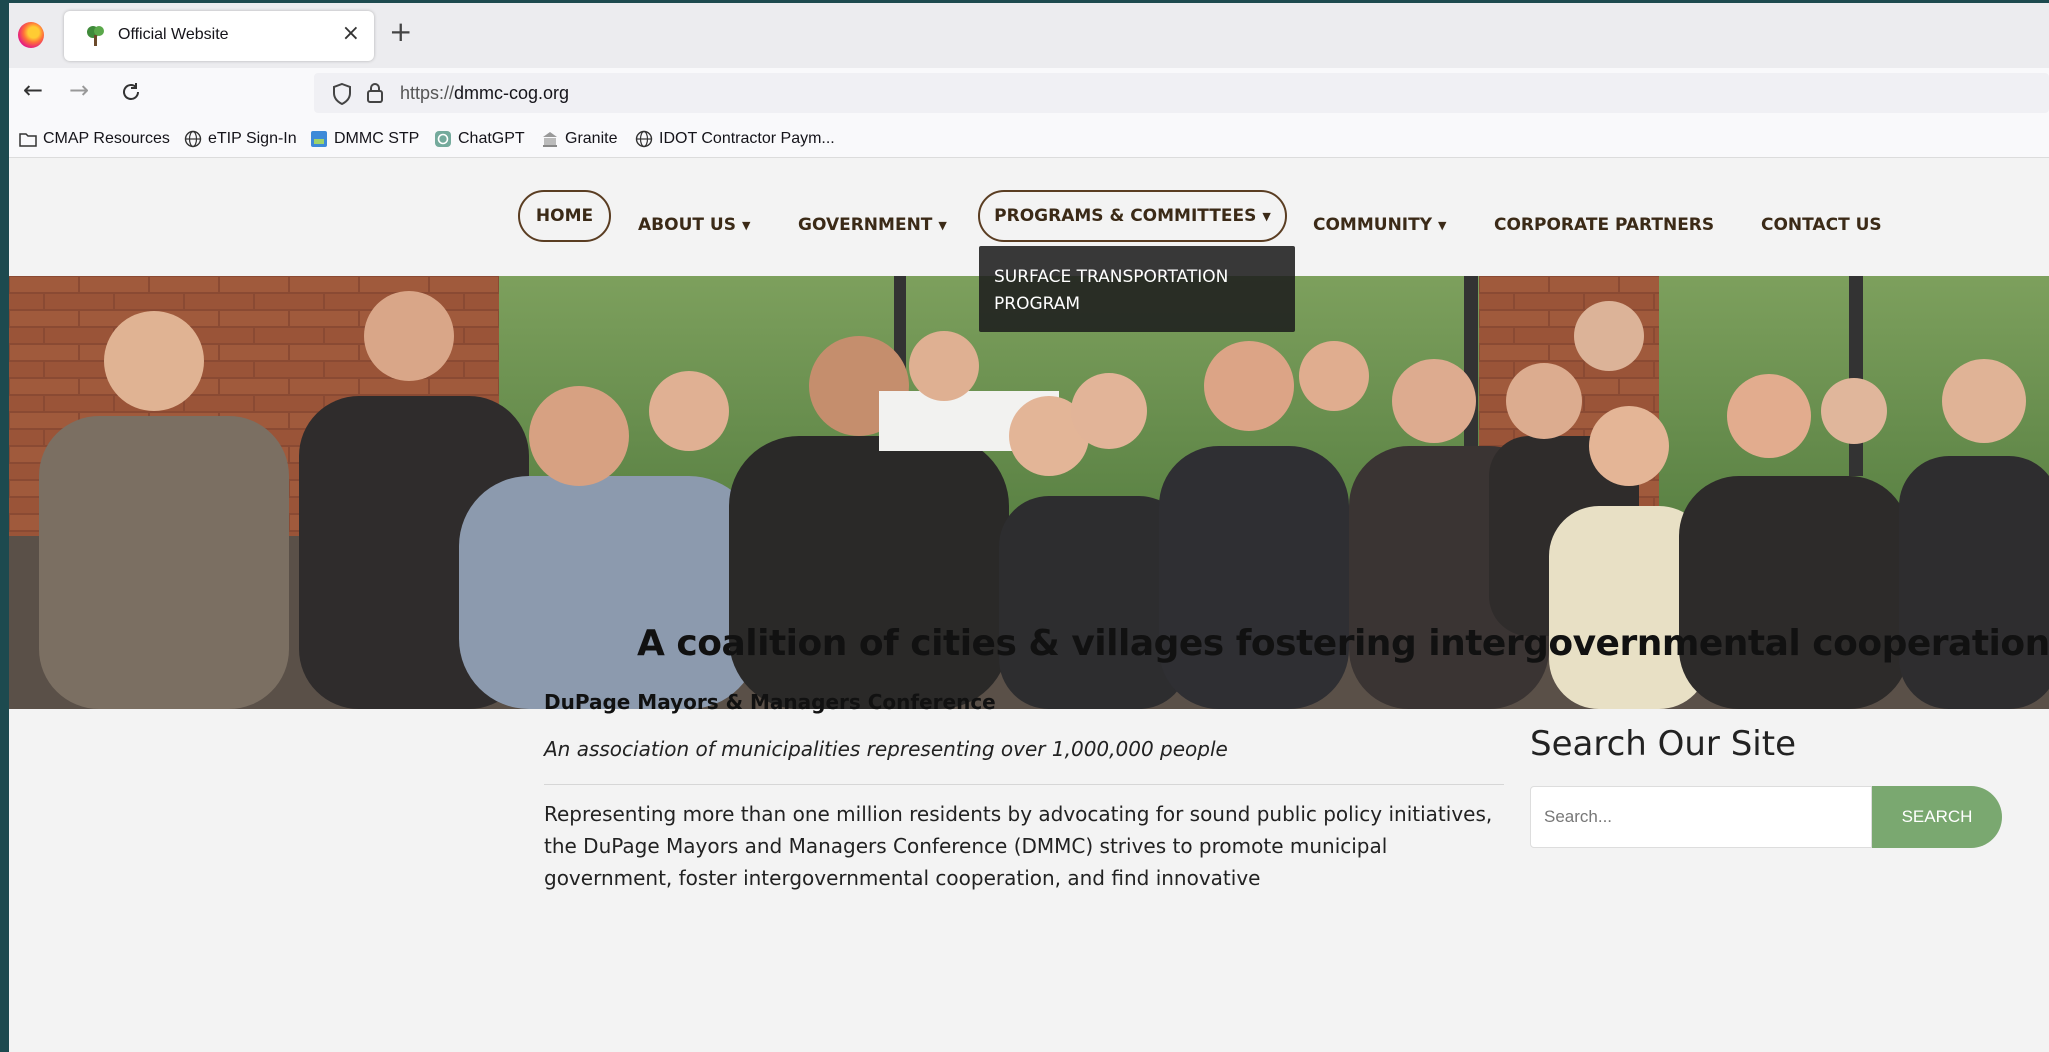 The height and width of the screenshot is (1052, 2049). What do you see at coordinates (1821, 225) in the screenshot?
I see `nav-contact-label: CONTACT US` at bounding box center [1821, 225].